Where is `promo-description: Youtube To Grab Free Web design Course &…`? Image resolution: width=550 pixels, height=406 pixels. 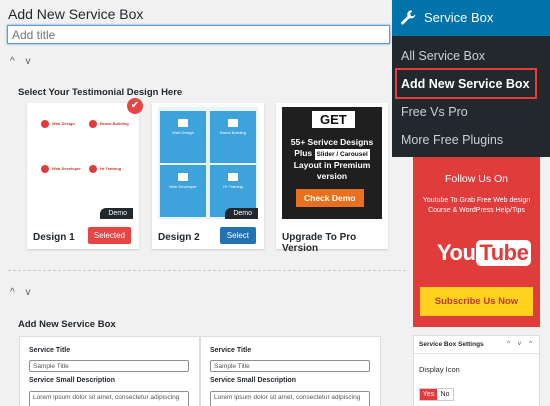
promo-description: Youtube To Grab Free Web design Course &… is located at coordinates (476, 205).